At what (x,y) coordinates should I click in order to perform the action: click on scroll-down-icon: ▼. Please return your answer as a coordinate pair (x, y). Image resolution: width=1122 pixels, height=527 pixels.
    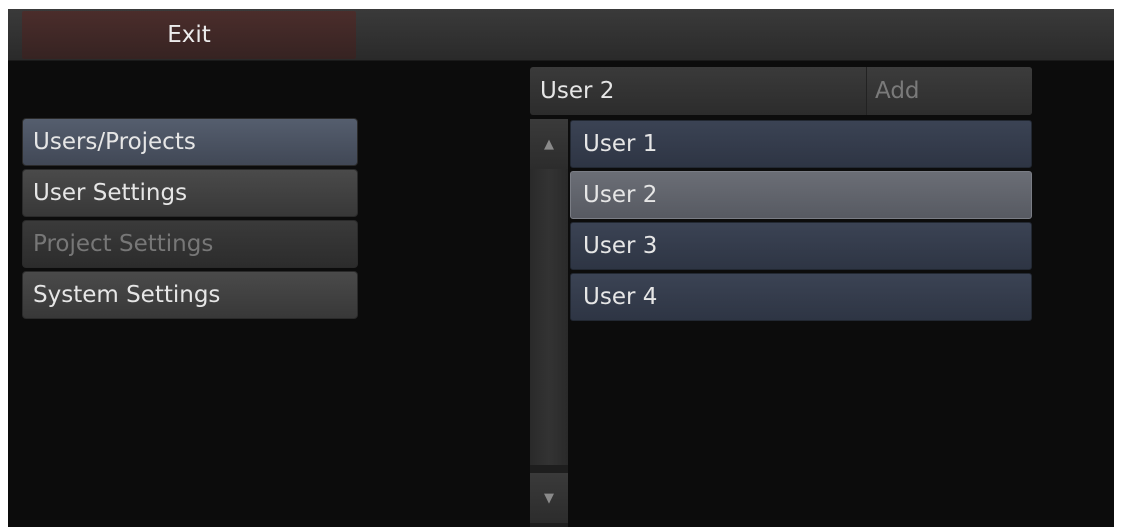
    Looking at the image, I should click on (549, 498).